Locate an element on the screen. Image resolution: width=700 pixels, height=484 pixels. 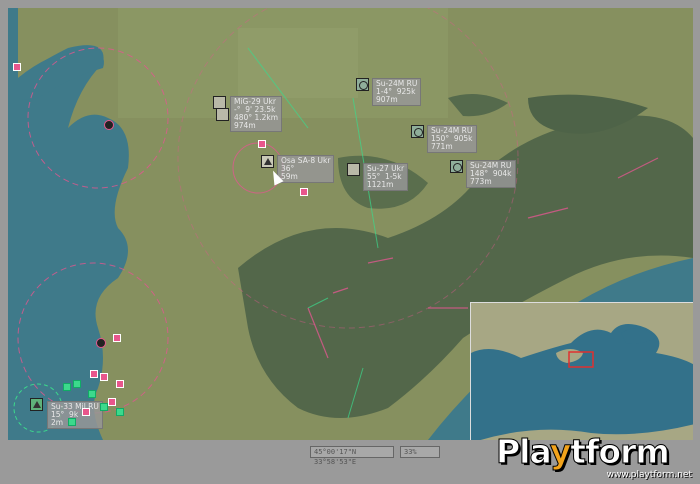
unit-label: Su-24M RU 1-4° 925k 907m is located at coordinates (397, 92).